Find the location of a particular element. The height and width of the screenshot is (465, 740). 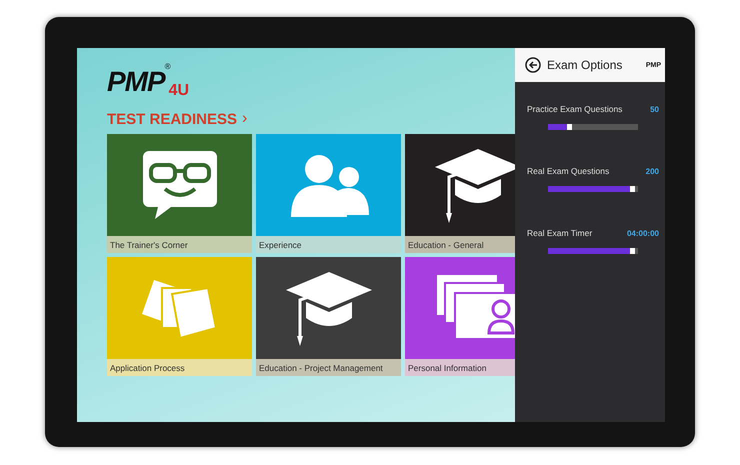

people-icon is located at coordinates (328, 185).